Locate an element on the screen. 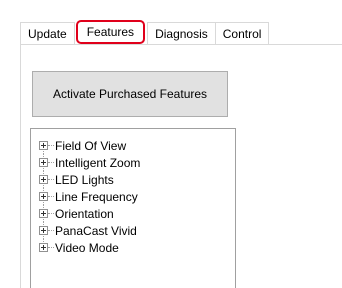  tree-item-orientation: Orientation is located at coordinates (89, 213).